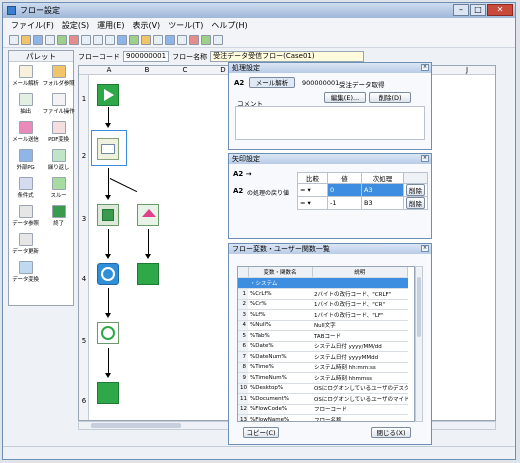  I want to click on copy-button: コピー(C), so click(261, 432).